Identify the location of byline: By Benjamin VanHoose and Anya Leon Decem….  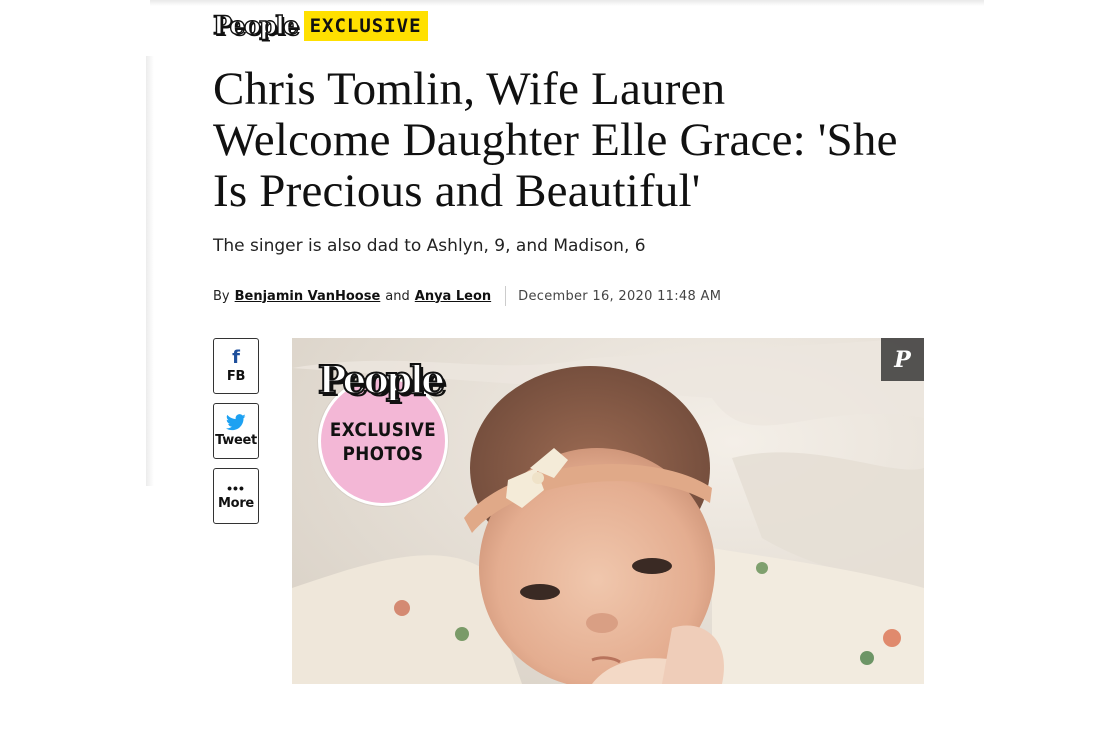
(467, 296).